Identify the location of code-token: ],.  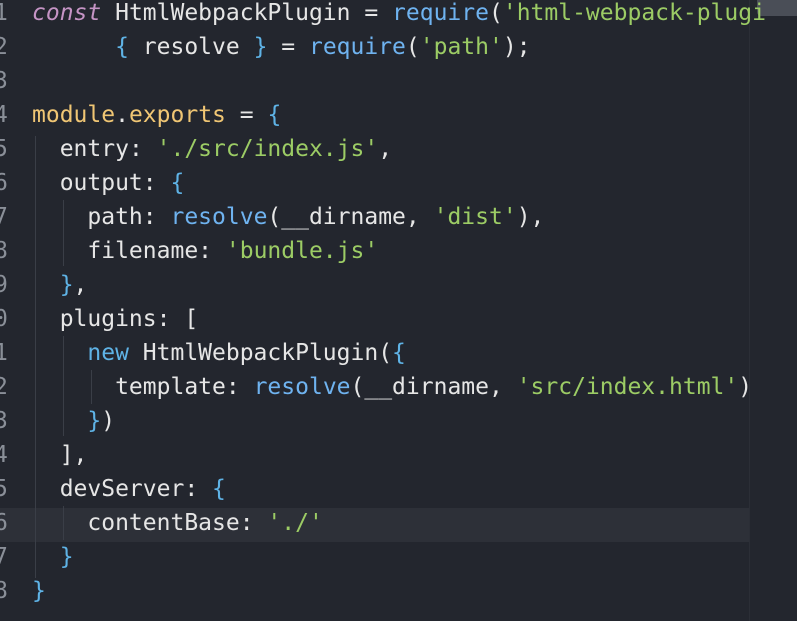
(60, 455).